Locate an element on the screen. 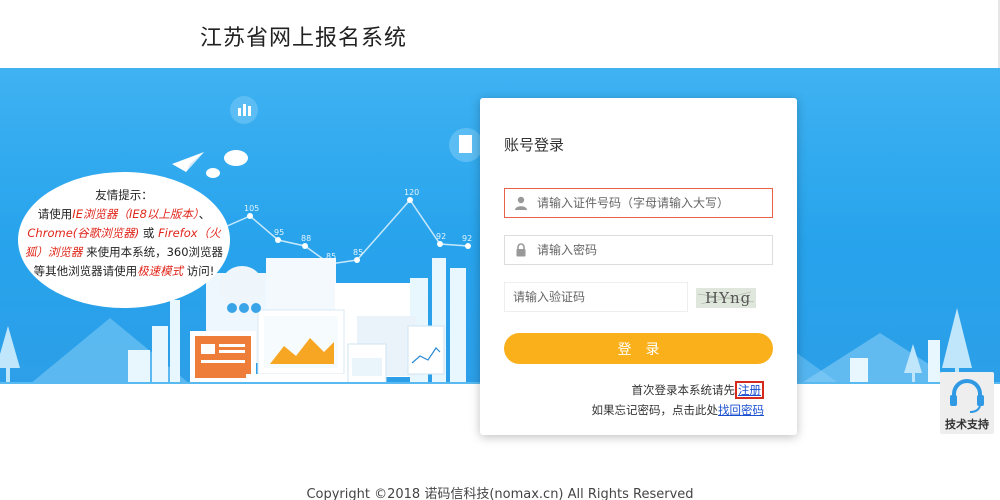 The image size is (1000, 500). login-button: 登录 is located at coordinates (638, 348).